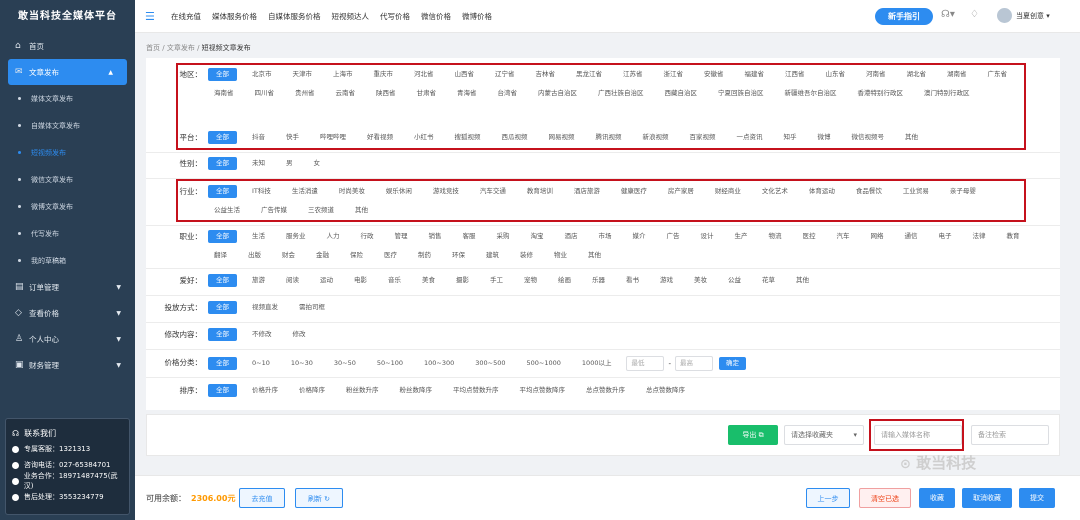 Image resolution: width=1080 pixels, height=520 pixels. Describe the element at coordinates (458, 255) in the screenshot. I see `filter-option: 环保` at that location.